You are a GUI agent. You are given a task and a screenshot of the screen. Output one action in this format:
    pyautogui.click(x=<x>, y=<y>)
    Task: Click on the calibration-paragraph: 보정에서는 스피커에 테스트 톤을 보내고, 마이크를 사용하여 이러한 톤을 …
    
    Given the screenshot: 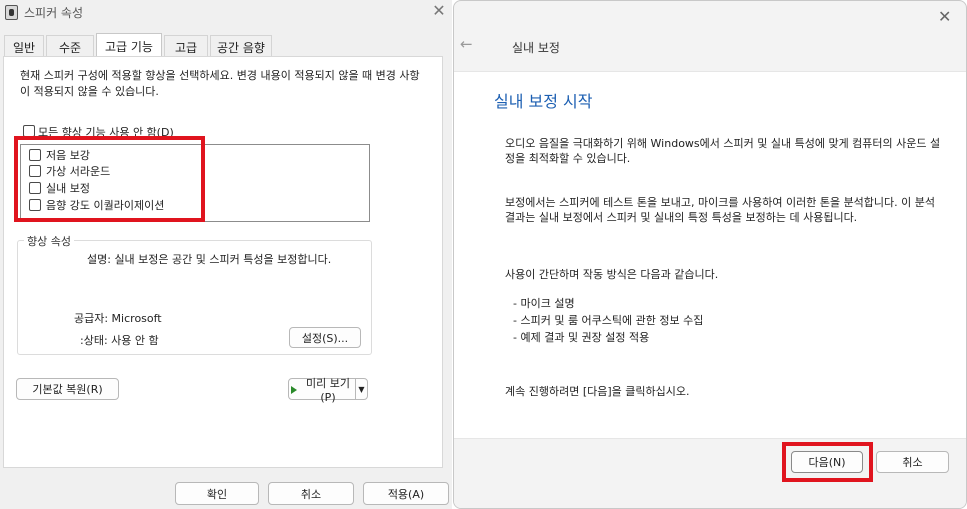 What is the action you would take?
    pyautogui.click(x=720, y=210)
    